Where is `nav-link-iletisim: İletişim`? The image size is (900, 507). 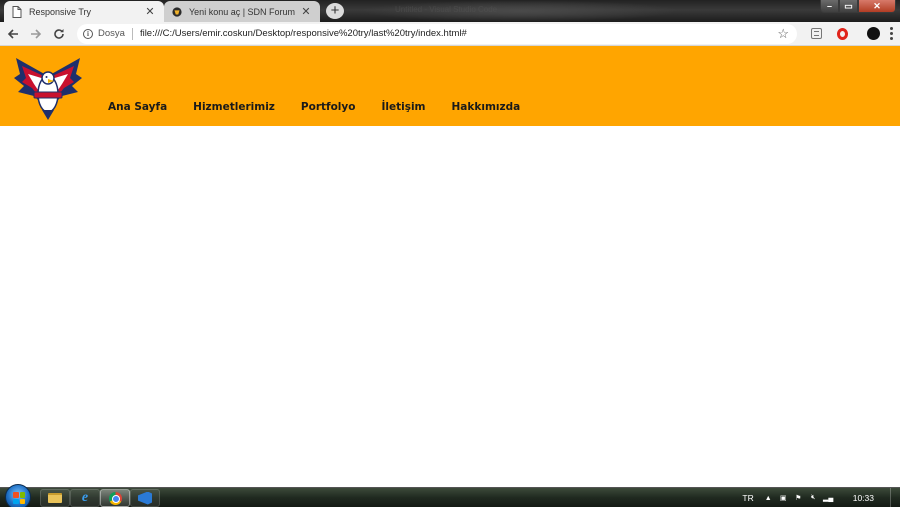 nav-link-iletisim: İletişim is located at coordinates (403, 107).